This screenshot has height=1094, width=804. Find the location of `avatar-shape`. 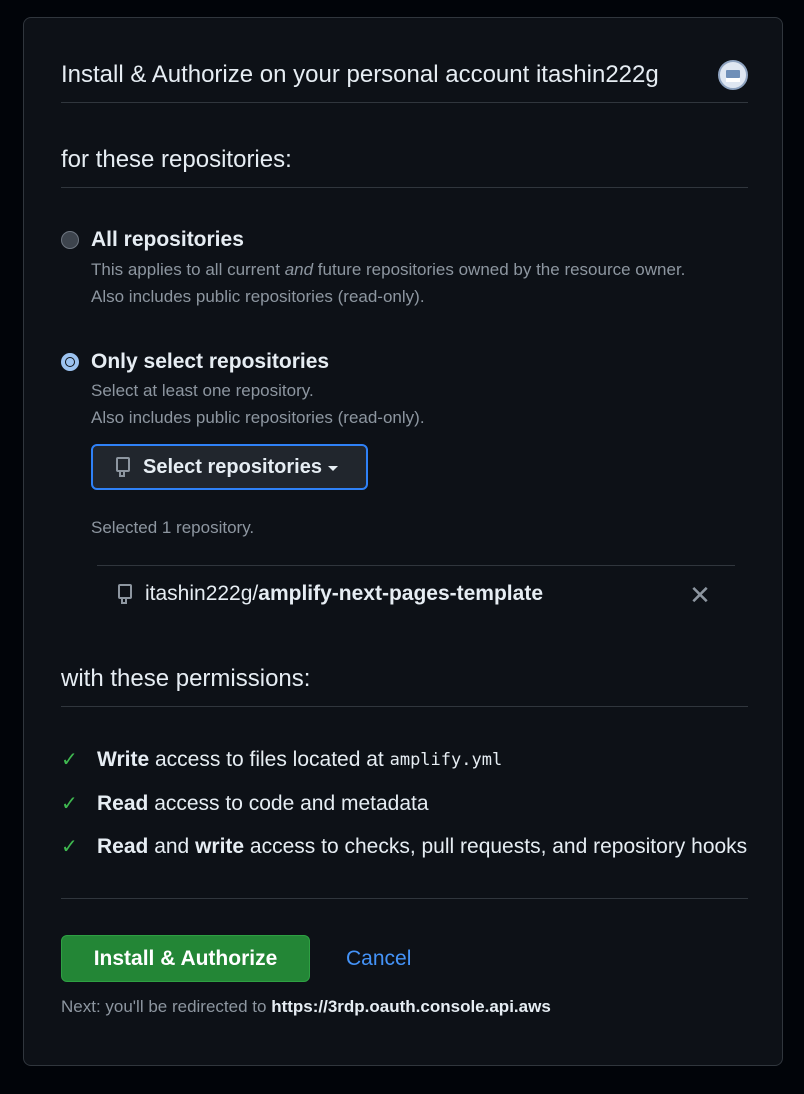

avatar-shape is located at coordinates (733, 74).